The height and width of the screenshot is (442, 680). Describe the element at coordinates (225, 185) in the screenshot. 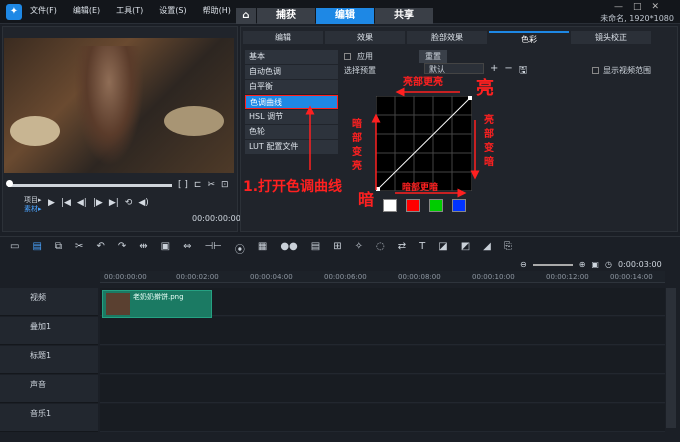

I see `snapshot-icon: ⊡` at that location.